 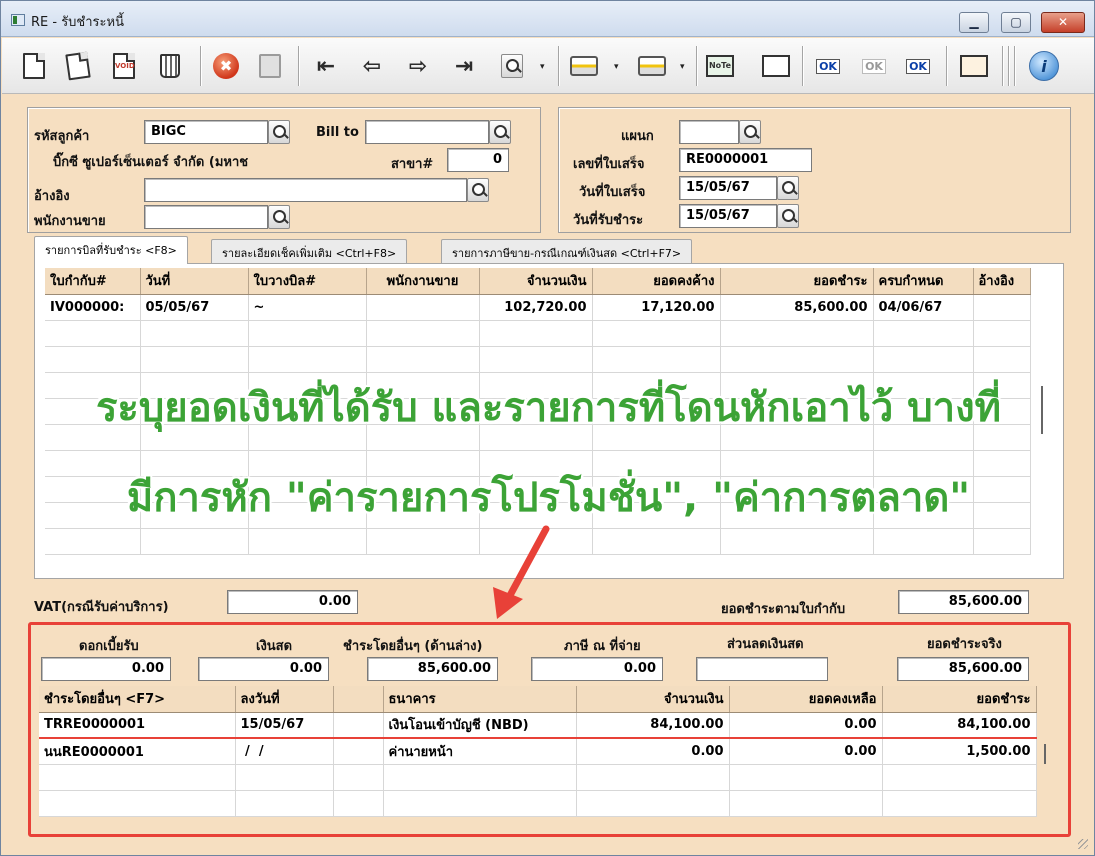 I want to click on payment-date-cell: / /, so click(x=284, y=751).